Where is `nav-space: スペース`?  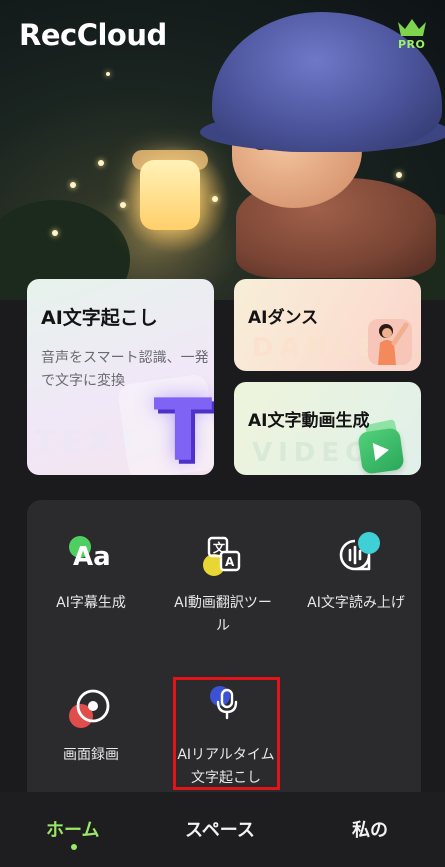 nav-space: スペース is located at coordinates (220, 829).